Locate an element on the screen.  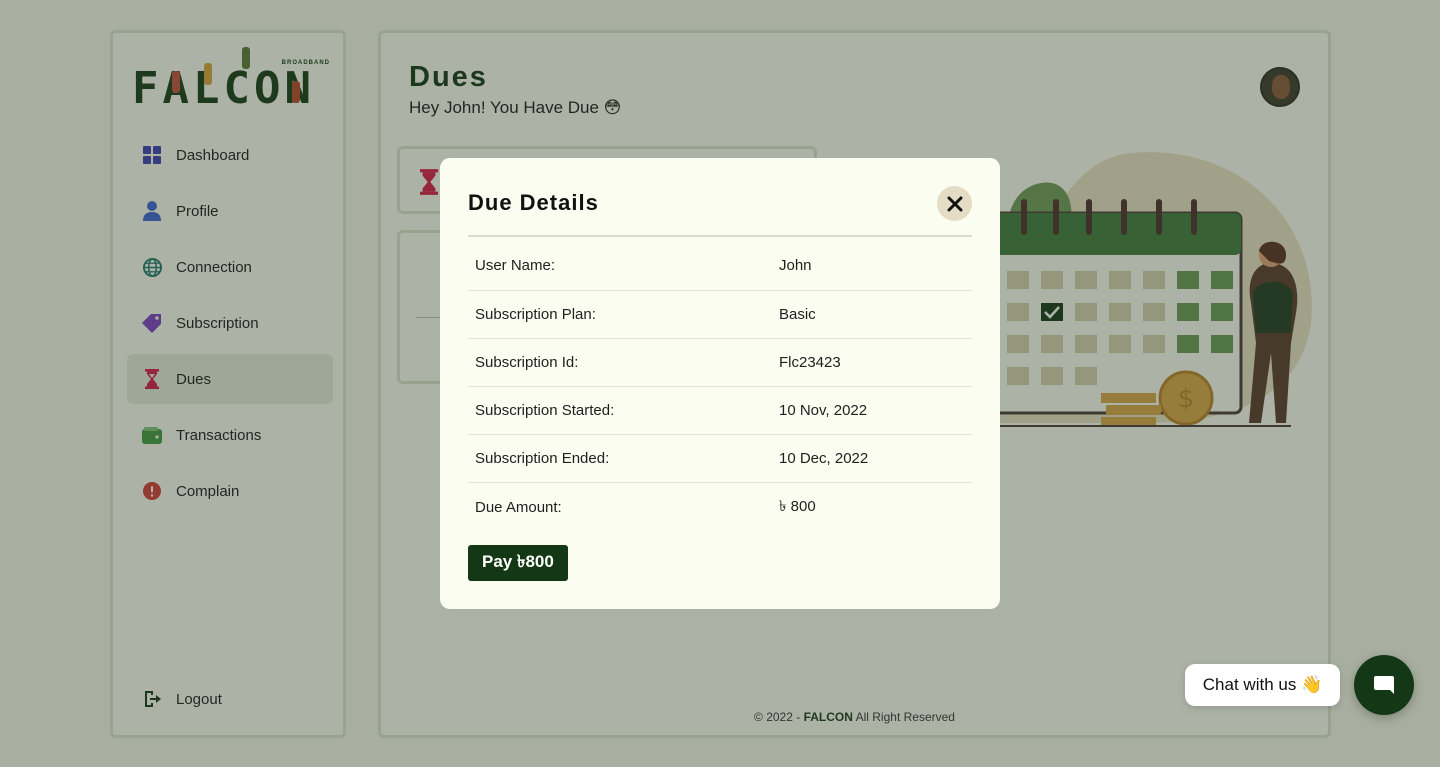
table-row: Subscription Ended: 10 Dec, 2022 is located at coordinates (720, 458).